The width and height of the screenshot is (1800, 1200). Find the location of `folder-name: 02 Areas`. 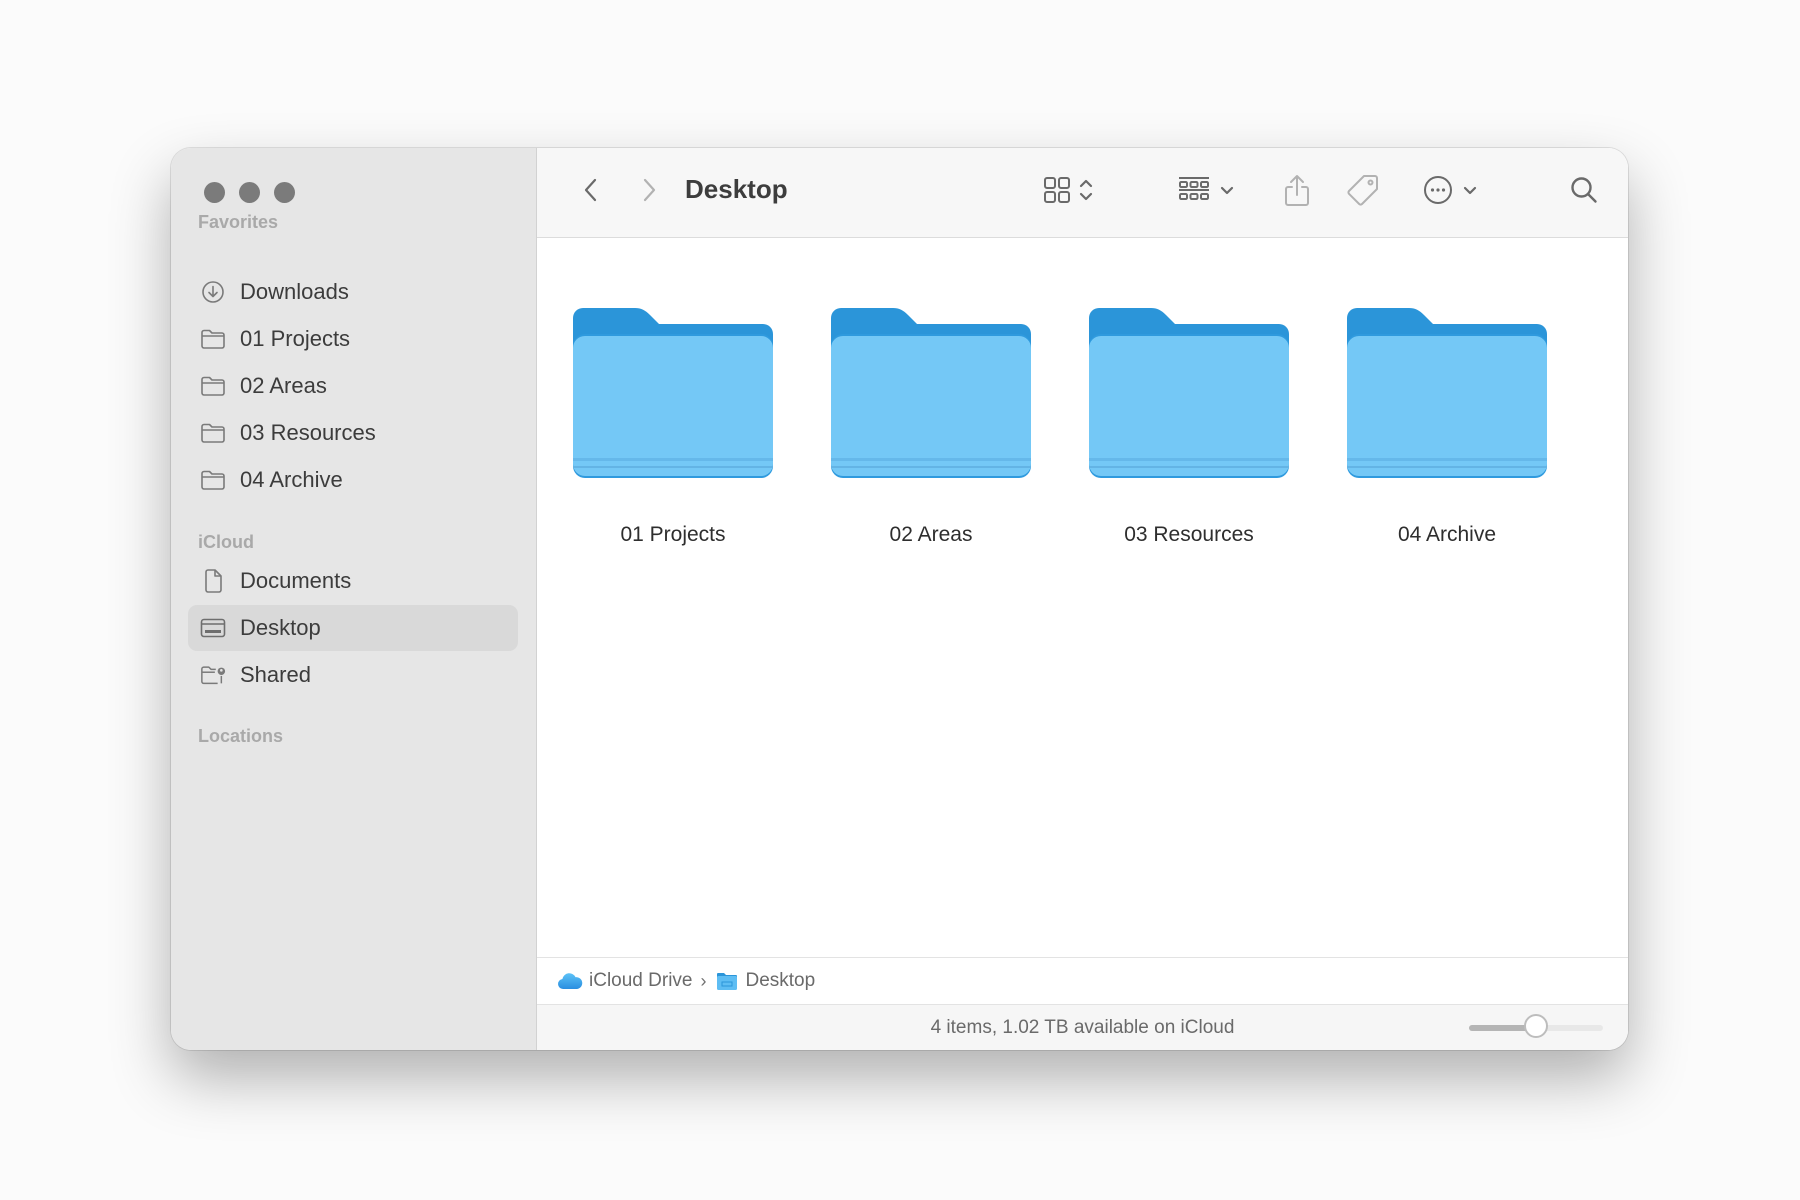

folder-name: 02 Areas is located at coordinates (931, 534).